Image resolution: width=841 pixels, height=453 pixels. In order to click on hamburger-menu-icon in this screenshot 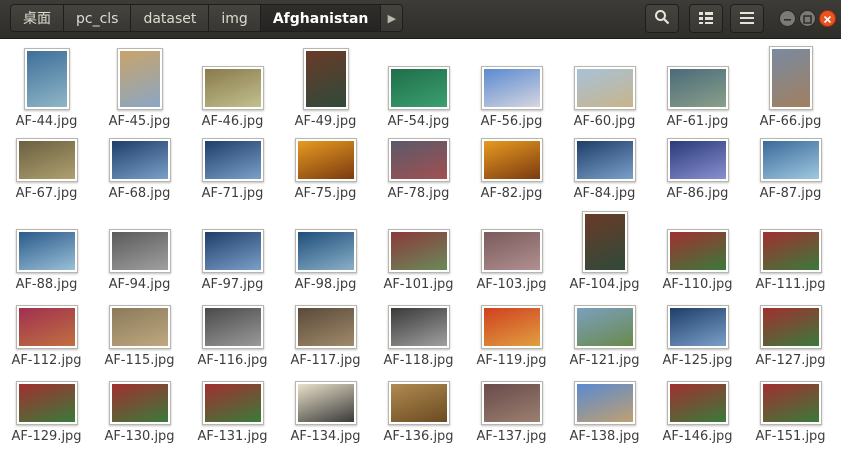, I will do `click(747, 18)`.